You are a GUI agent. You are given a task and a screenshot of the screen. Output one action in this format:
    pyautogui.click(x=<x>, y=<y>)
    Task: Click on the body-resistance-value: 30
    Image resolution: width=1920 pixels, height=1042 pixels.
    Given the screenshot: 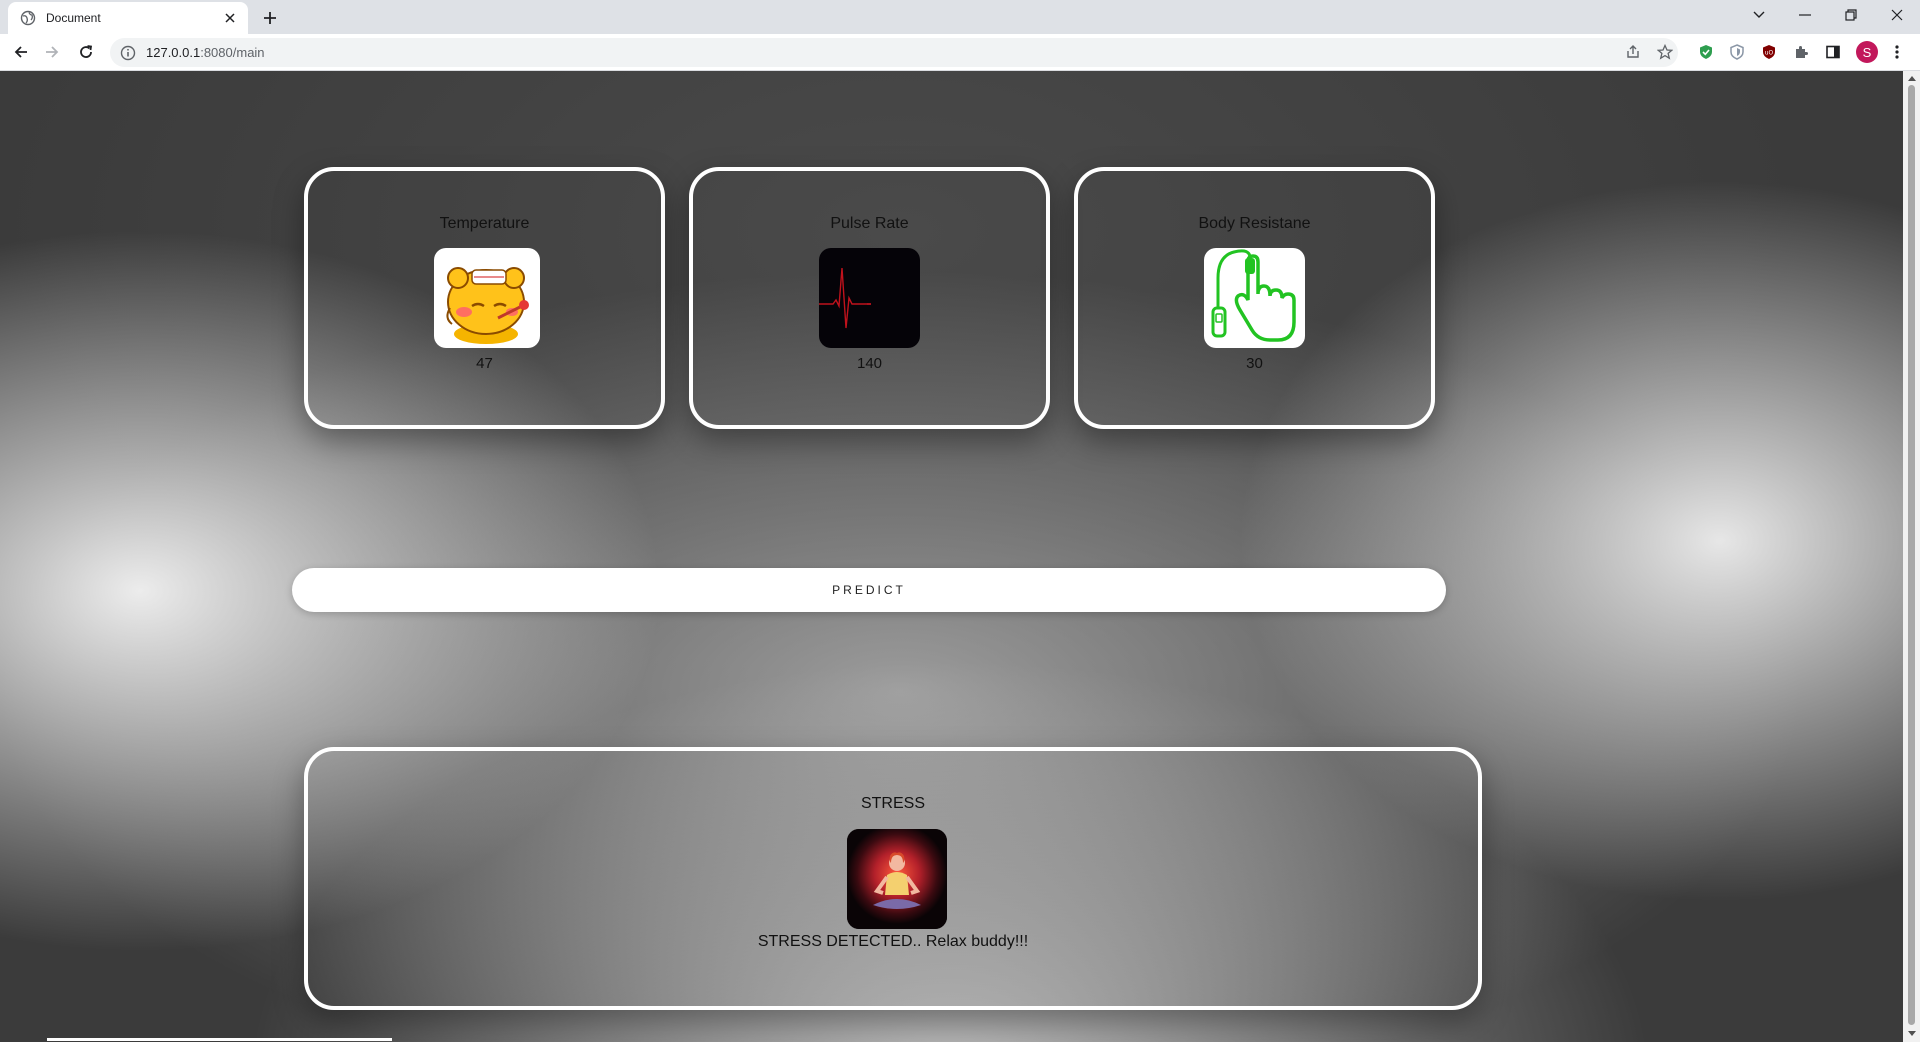 What is the action you would take?
    pyautogui.click(x=1254, y=363)
    